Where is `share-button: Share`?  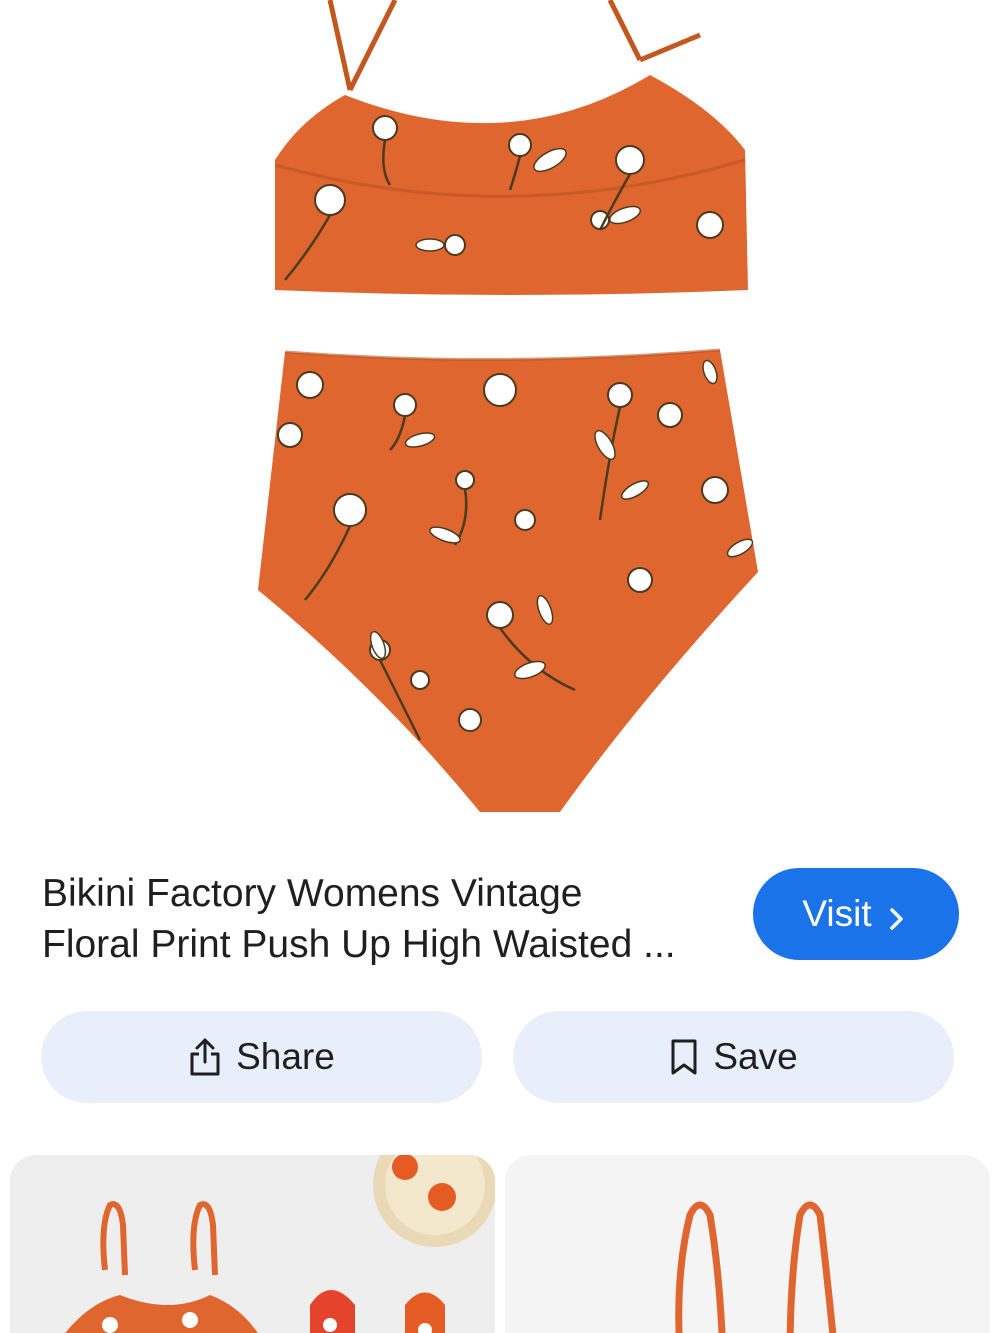
share-button: Share is located at coordinates (261, 1057).